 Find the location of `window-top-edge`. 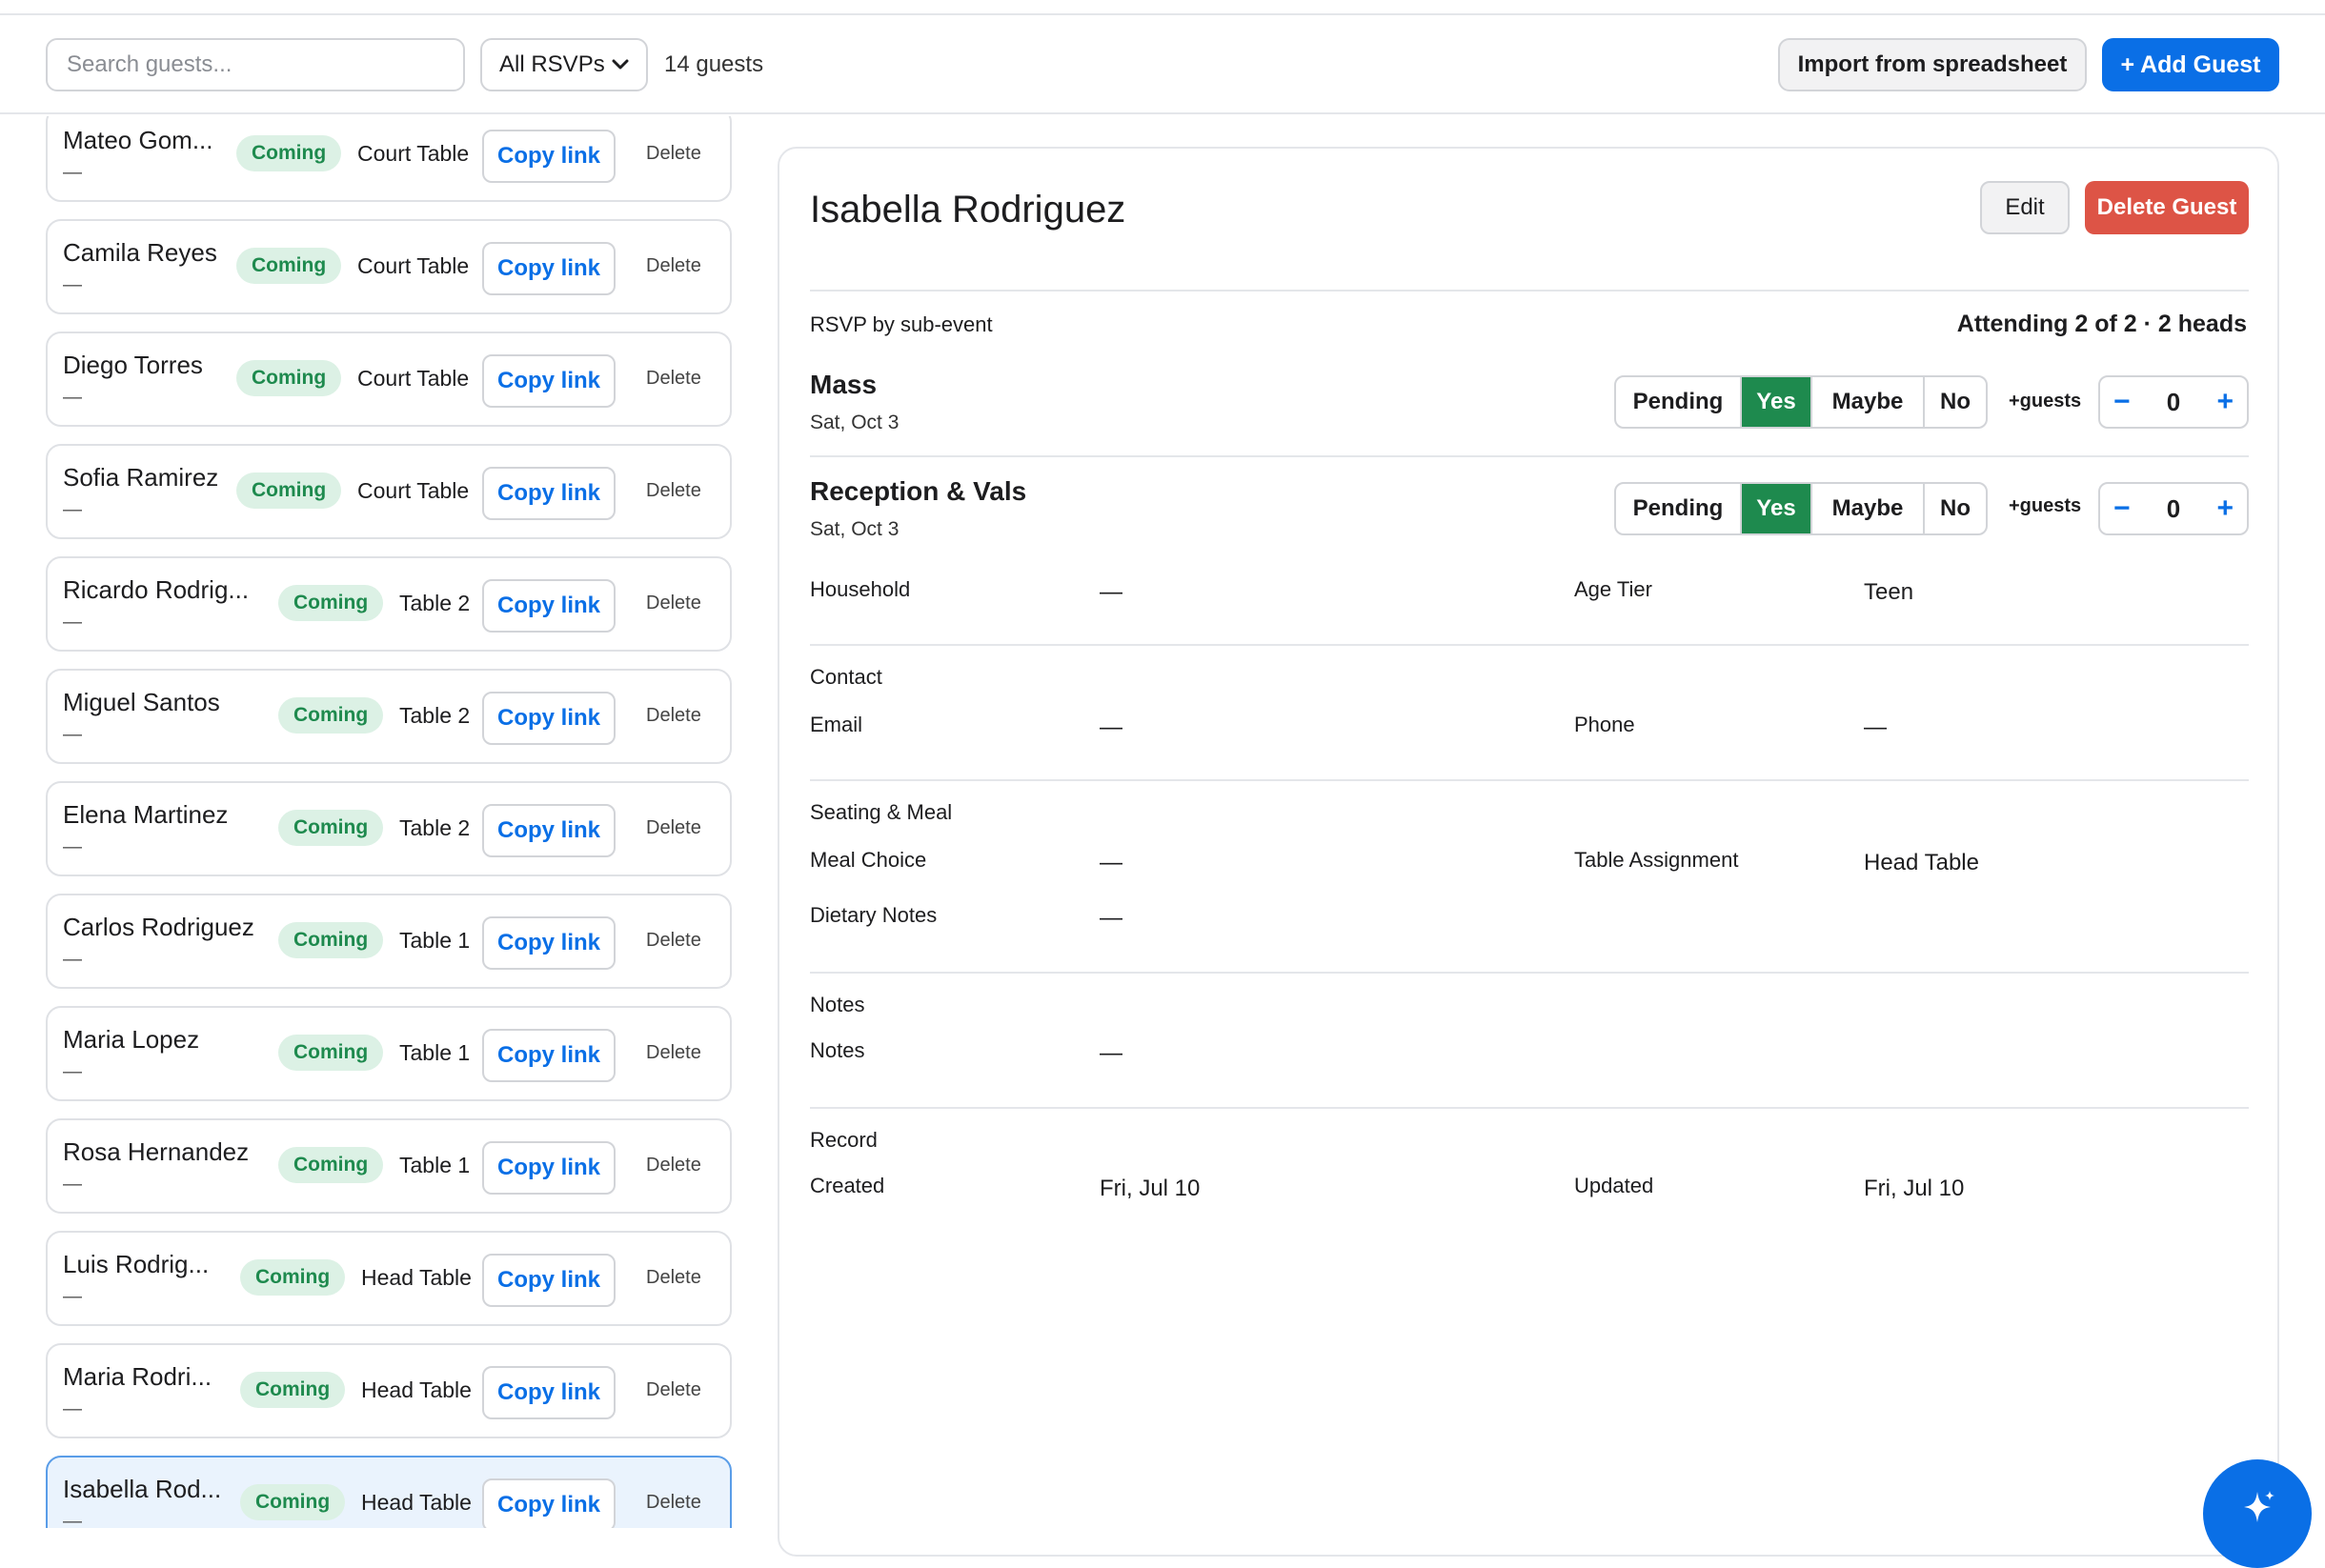

window-top-edge is located at coordinates (1162, 8).